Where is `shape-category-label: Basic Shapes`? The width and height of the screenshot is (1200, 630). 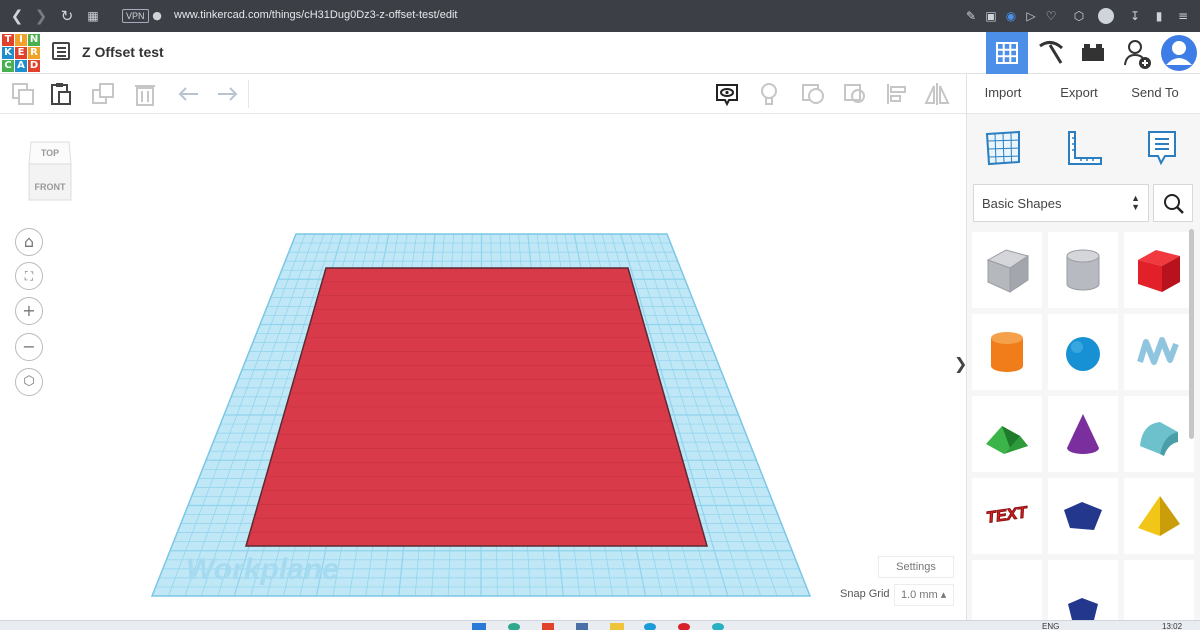
shape-category-label: Basic Shapes is located at coordinates (1022, 203).